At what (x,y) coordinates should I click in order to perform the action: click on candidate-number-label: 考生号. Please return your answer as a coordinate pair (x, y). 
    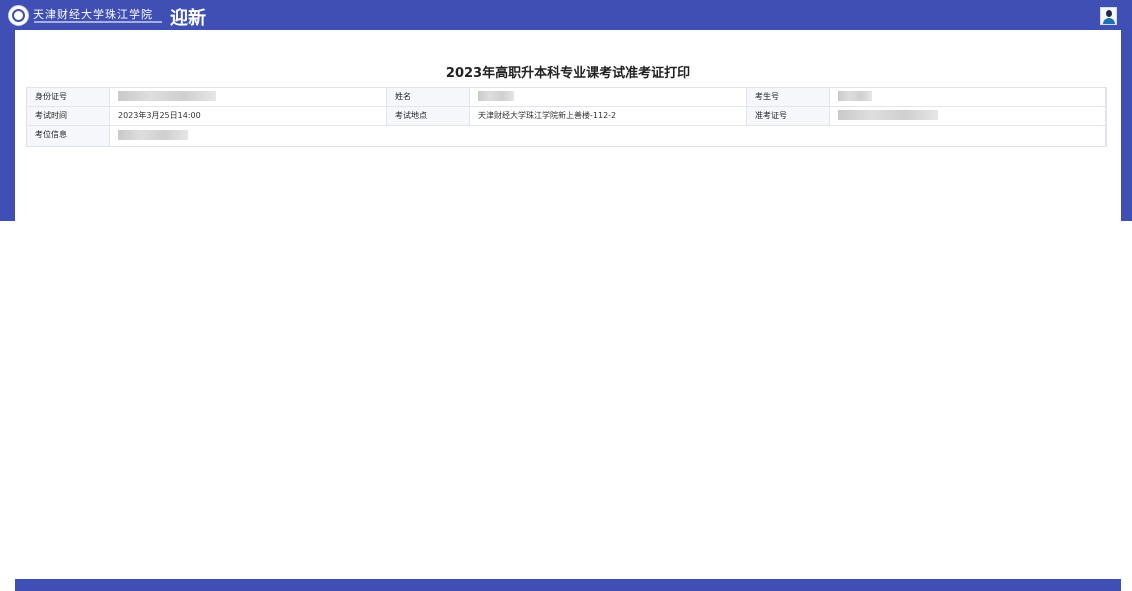
    Looking at the image, I should click on (767, 96).